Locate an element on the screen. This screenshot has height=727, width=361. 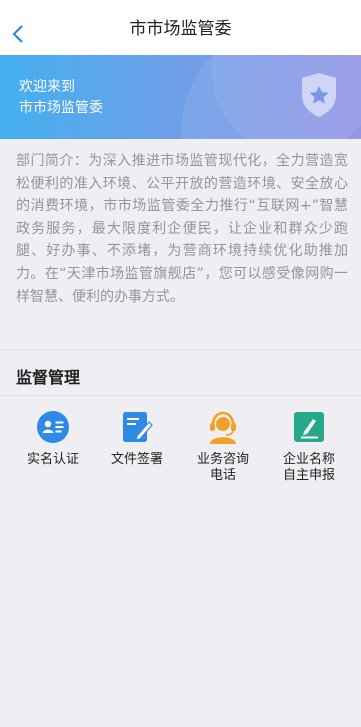
welcome-banner: 欢迎来到 市市场监管委 is located at coordinates (180, 97).